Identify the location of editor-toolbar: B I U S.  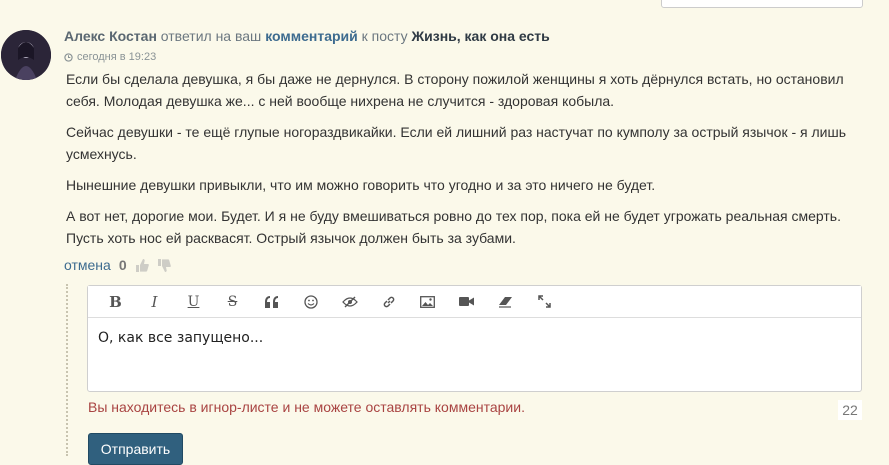
(474, 302).